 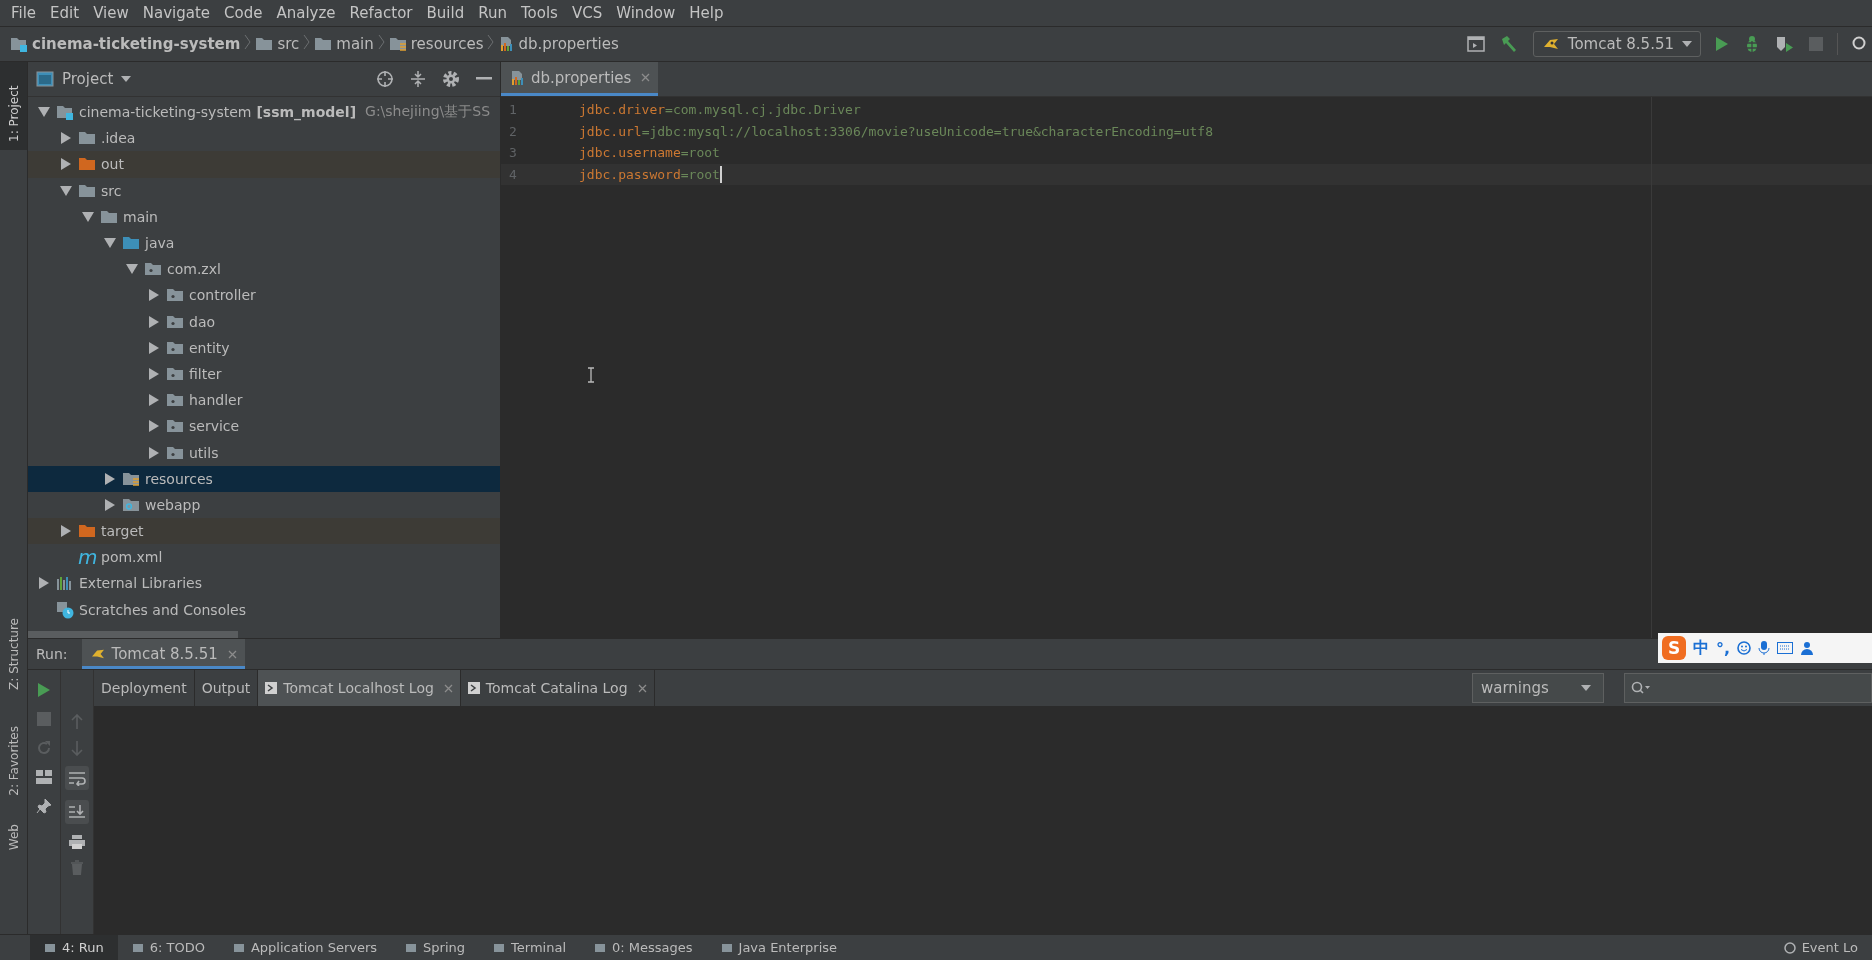 What do you see at coordinates (1744, 648) in the screenshot?
I see `smiley-icon` at bounding box center [1744, 648].